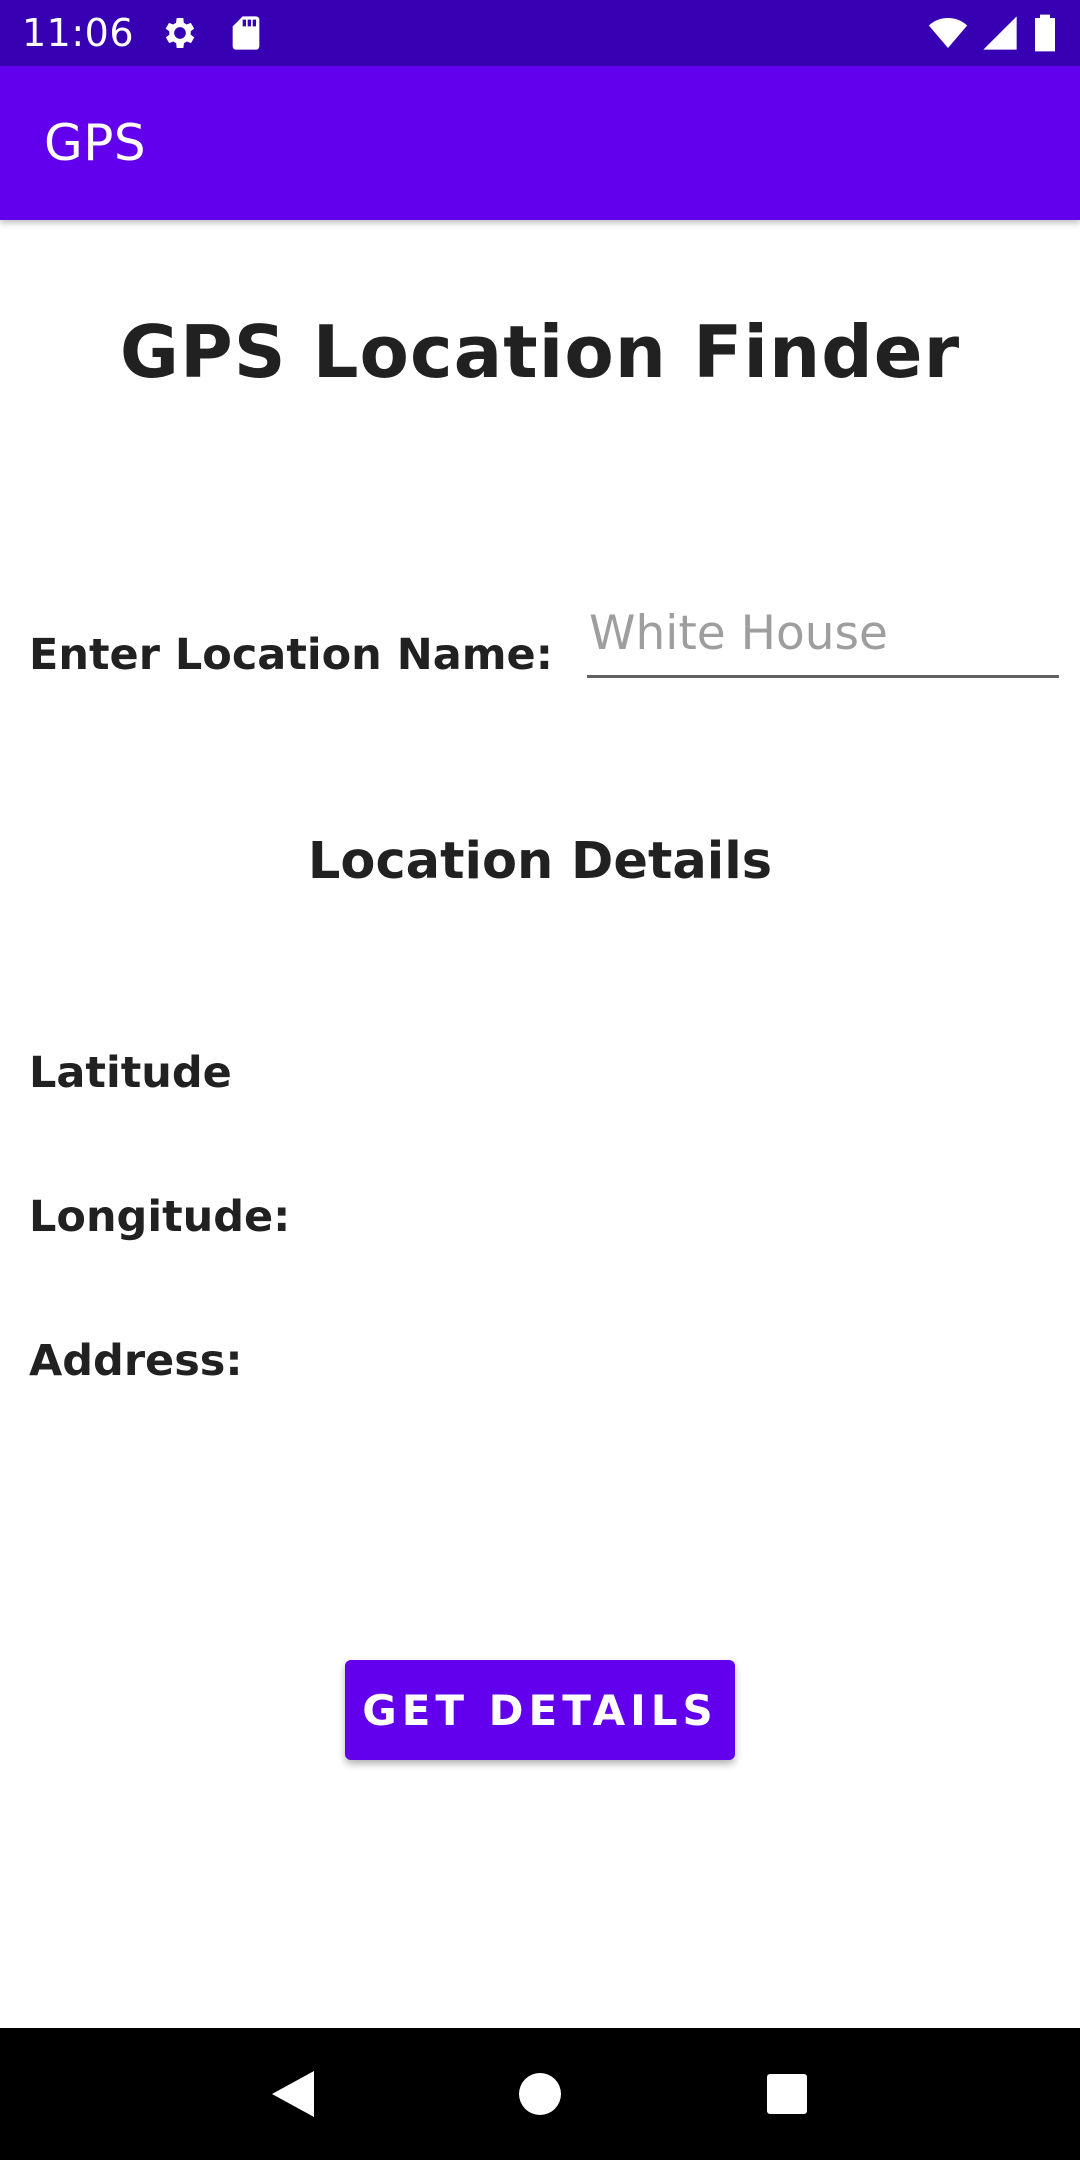  Describe the element at coordinates (160, 1217) in the screenshot. I see `longitude-label: Longitude:` at that location.